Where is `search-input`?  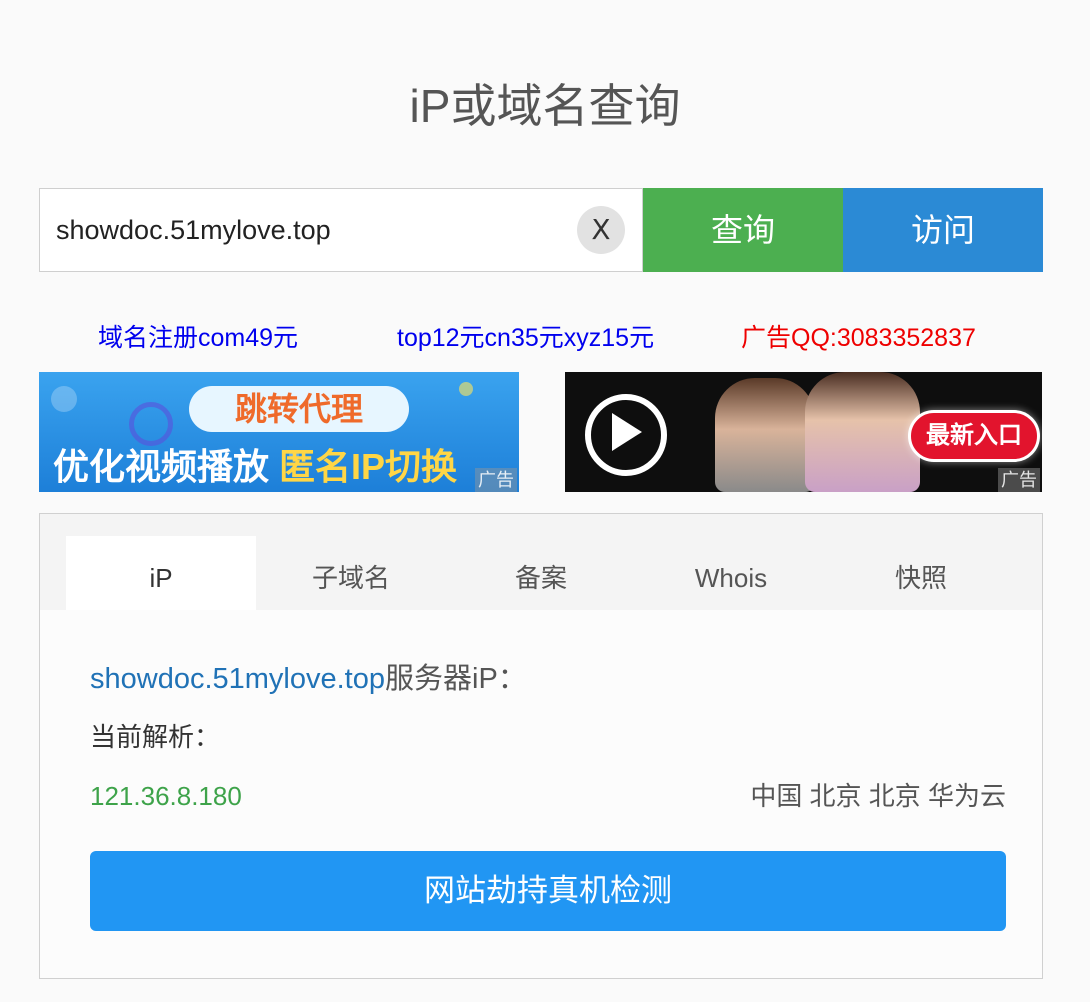
search-input is located at coordinates (316, 230).